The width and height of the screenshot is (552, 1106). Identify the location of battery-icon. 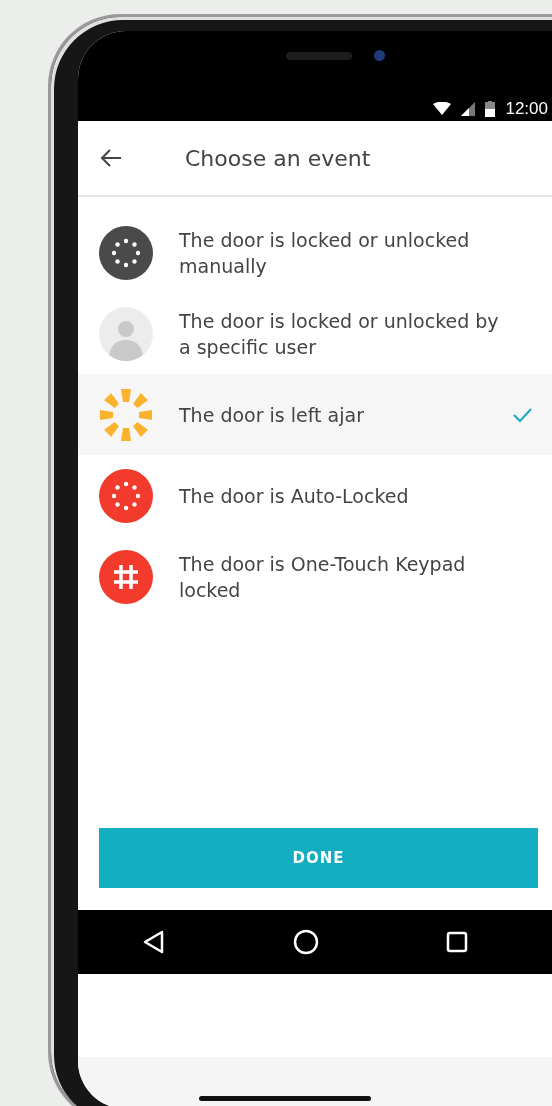
(490, 108).